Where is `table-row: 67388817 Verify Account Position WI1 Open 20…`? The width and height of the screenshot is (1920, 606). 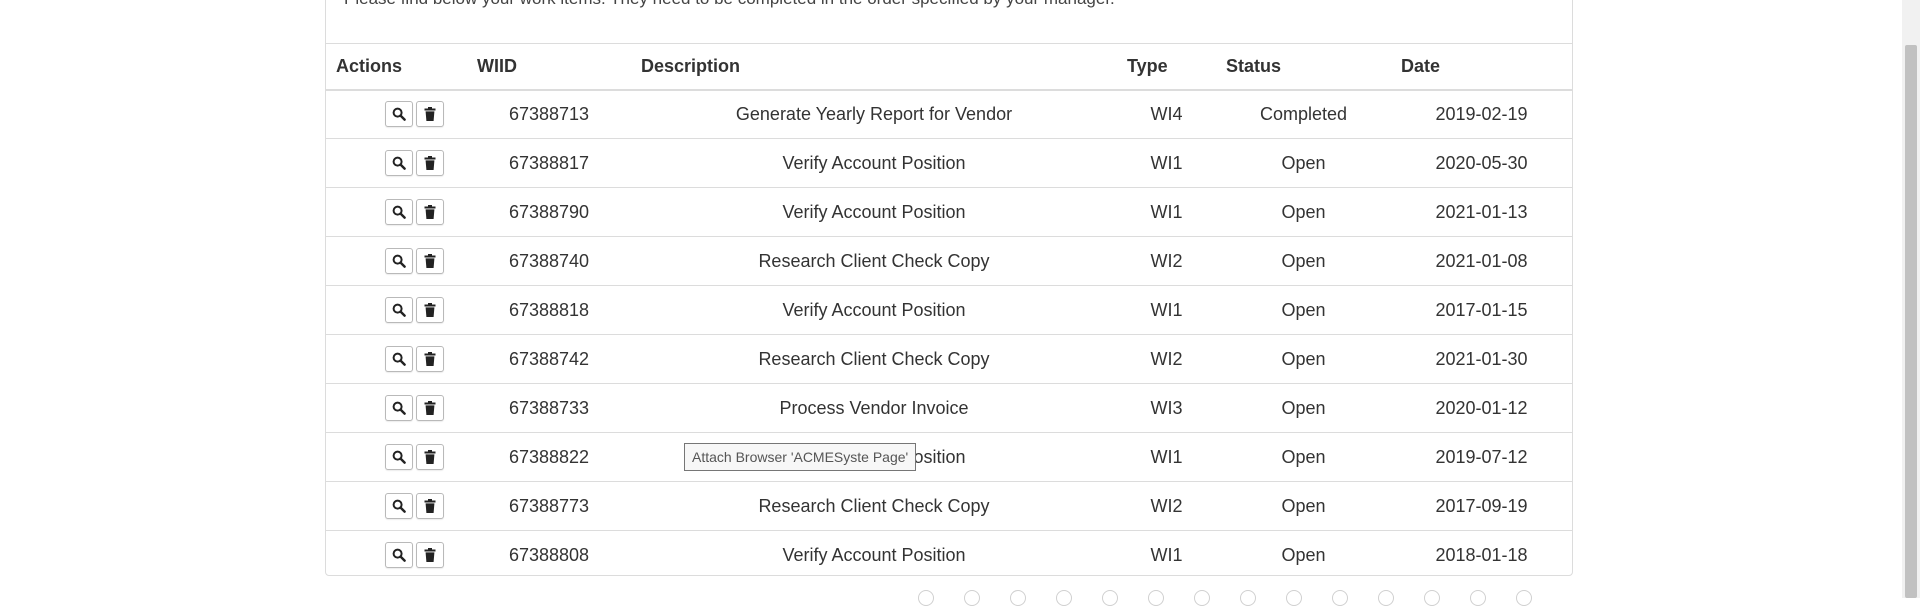 table-row: 67388817 Verify Account Position WI1 Open 20… is located at coordinates (949, 163).